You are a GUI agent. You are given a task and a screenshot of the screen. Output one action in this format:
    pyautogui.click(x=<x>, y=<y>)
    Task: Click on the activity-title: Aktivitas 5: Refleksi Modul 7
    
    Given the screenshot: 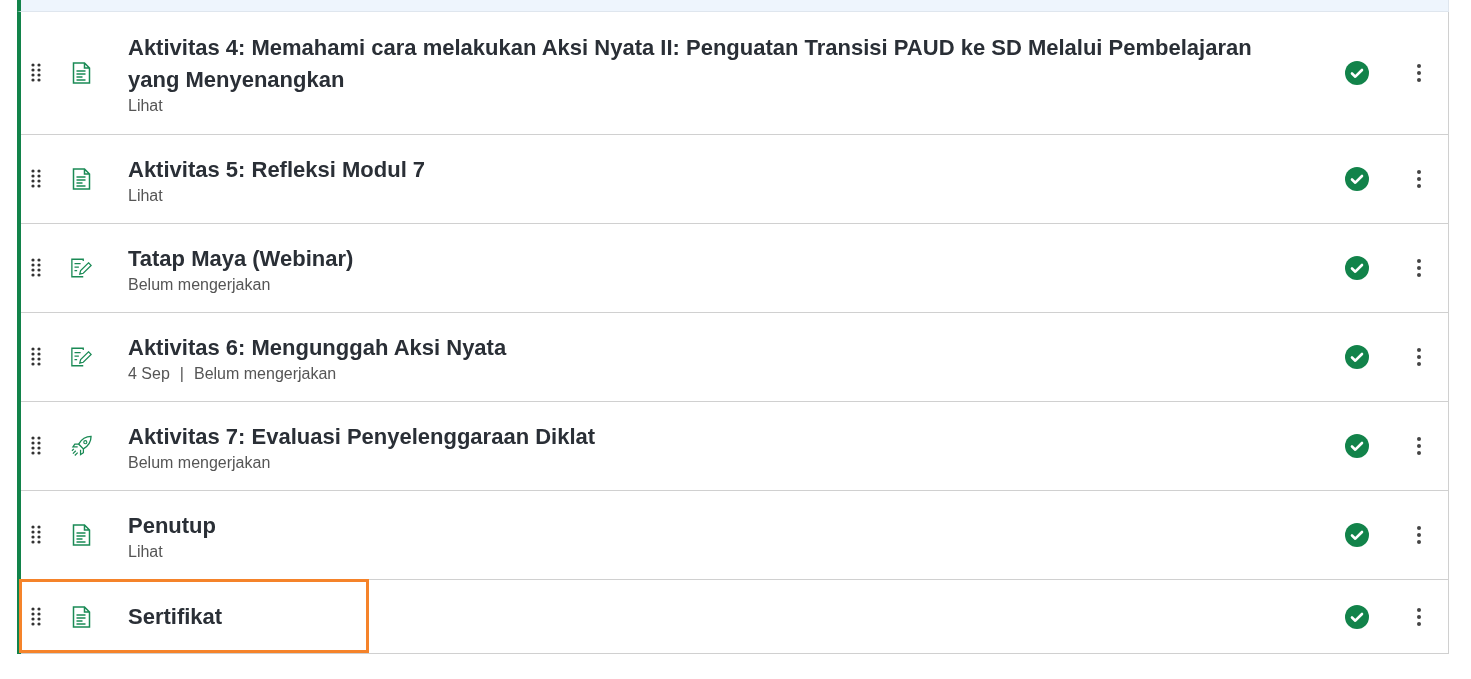 What is the action you would take?
    pyautogui.click(x=277, y=169)
    